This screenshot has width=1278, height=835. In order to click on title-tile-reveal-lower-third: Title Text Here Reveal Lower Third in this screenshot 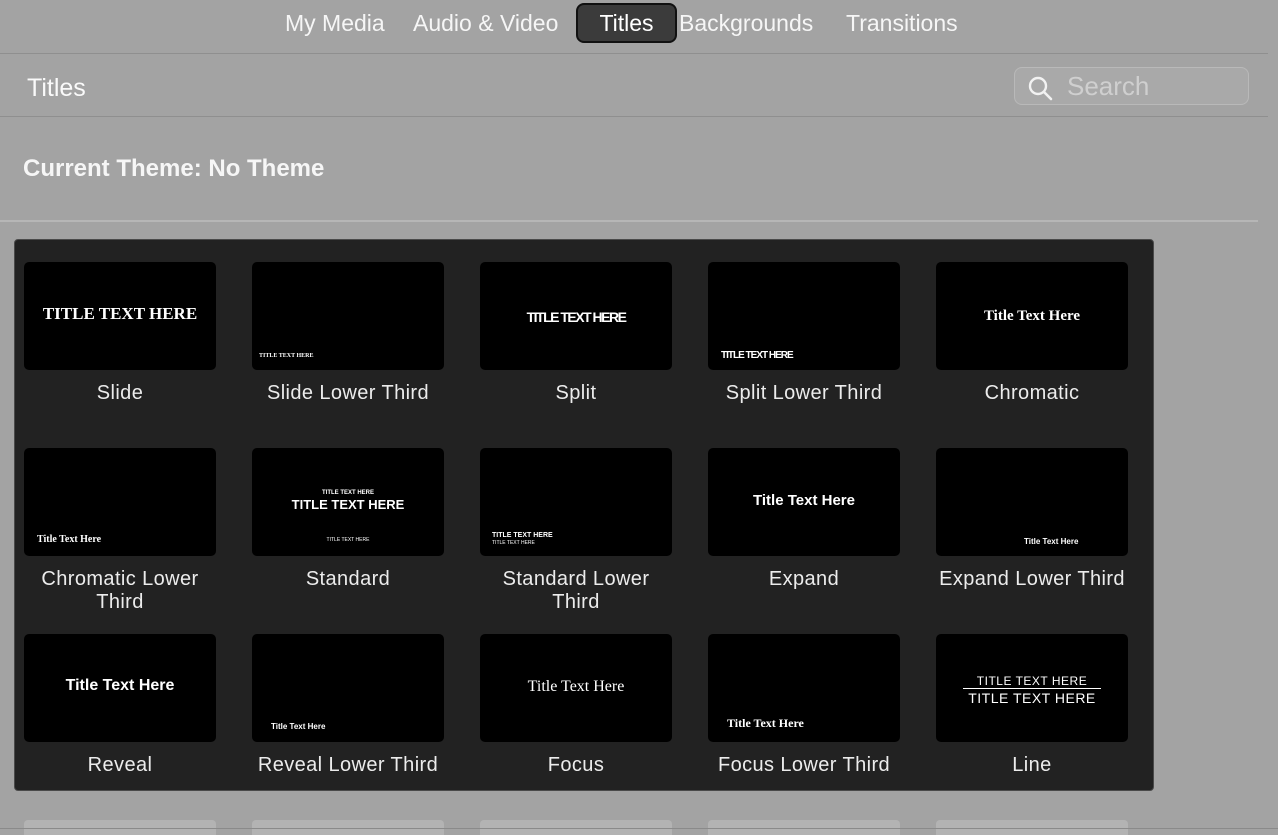, I will do `click(348, 705)`.